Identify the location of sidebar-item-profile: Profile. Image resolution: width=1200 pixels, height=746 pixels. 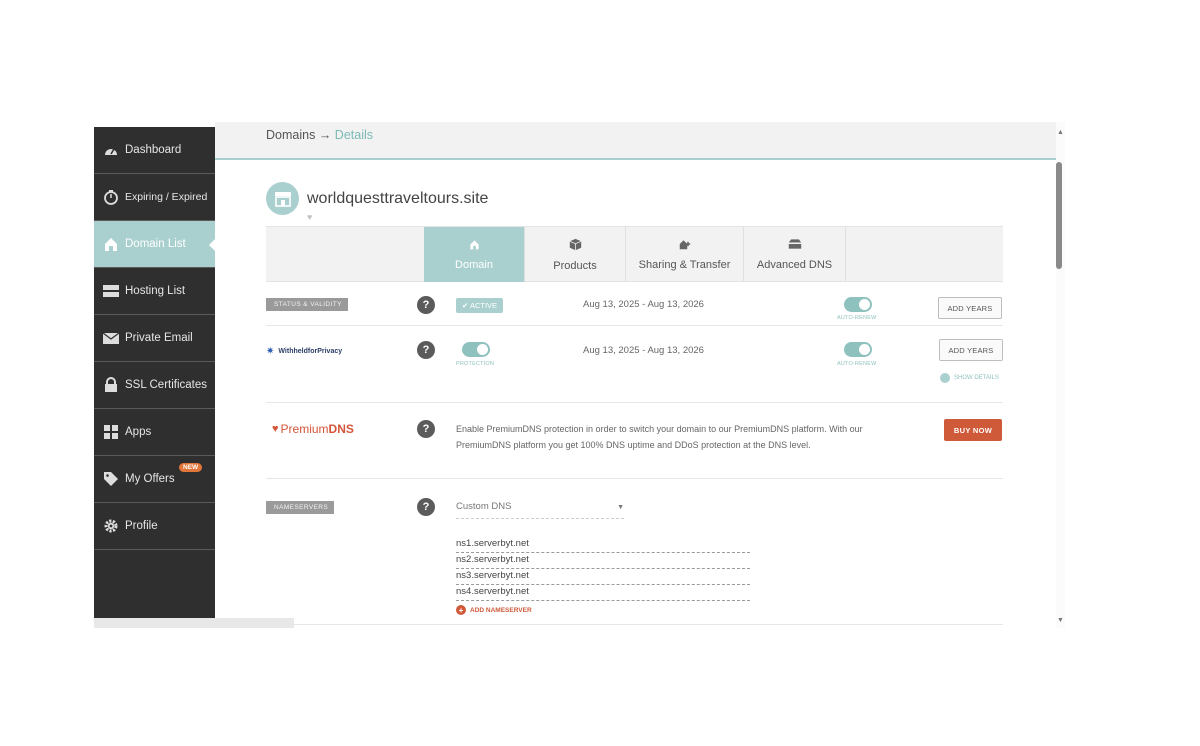
(154, 526).